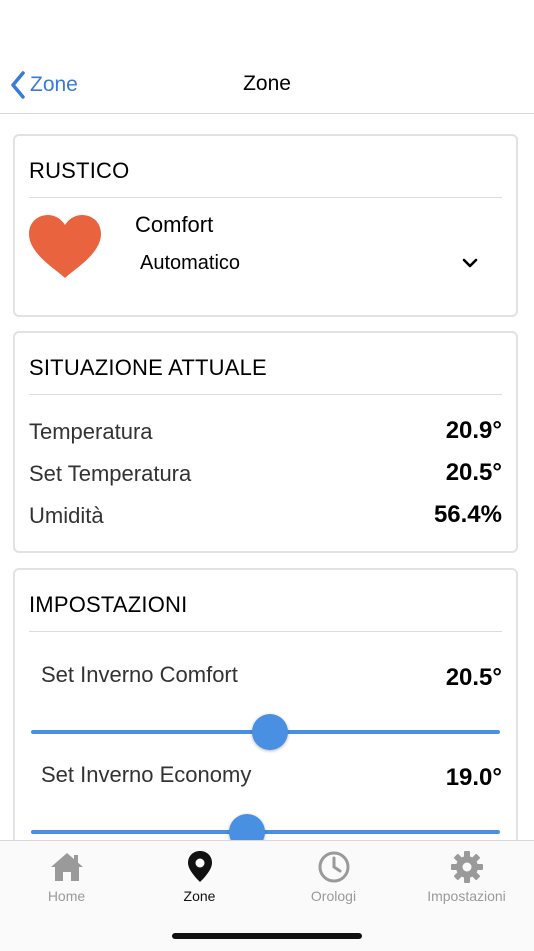 This screenshot has width=534, height=951. What do you see at coordinates (139, 674) in the screenshot?
I see `setting-label: Set Inverno Comfort` at bounding box center [139, 674].